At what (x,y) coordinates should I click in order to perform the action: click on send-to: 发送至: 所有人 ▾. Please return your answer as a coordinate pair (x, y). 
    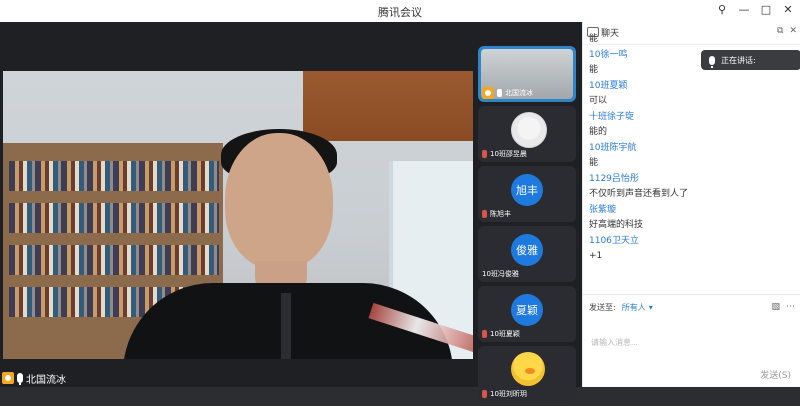
    Looking at the image, I should click on (621, 307).